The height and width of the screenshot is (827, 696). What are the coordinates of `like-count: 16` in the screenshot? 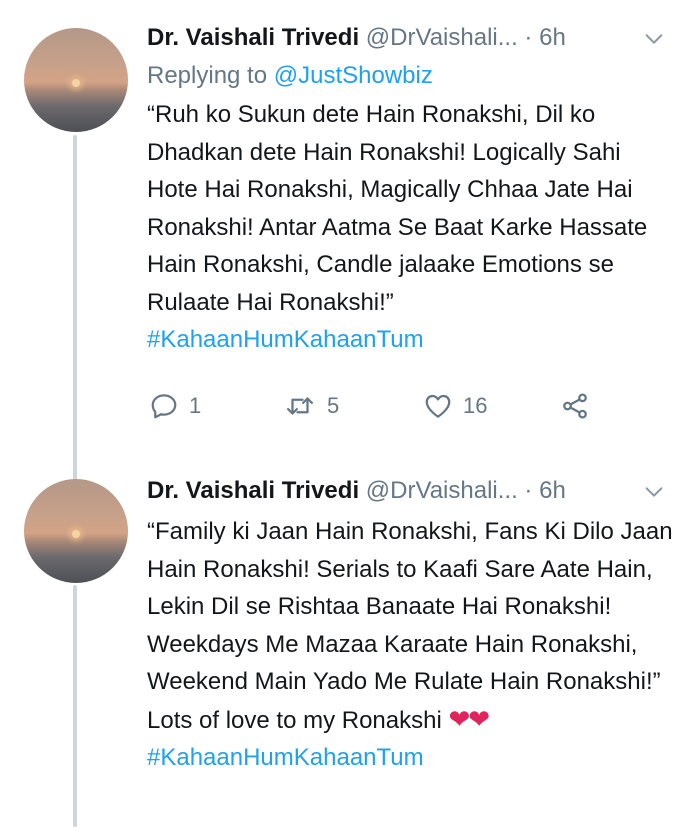 It's located at (475, 405).